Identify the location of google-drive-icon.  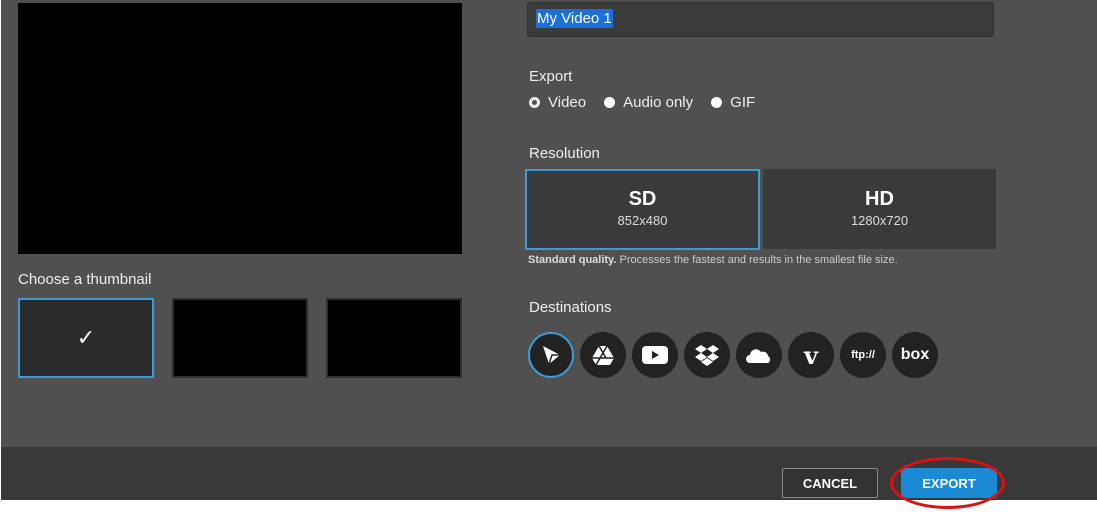
(603, 355).